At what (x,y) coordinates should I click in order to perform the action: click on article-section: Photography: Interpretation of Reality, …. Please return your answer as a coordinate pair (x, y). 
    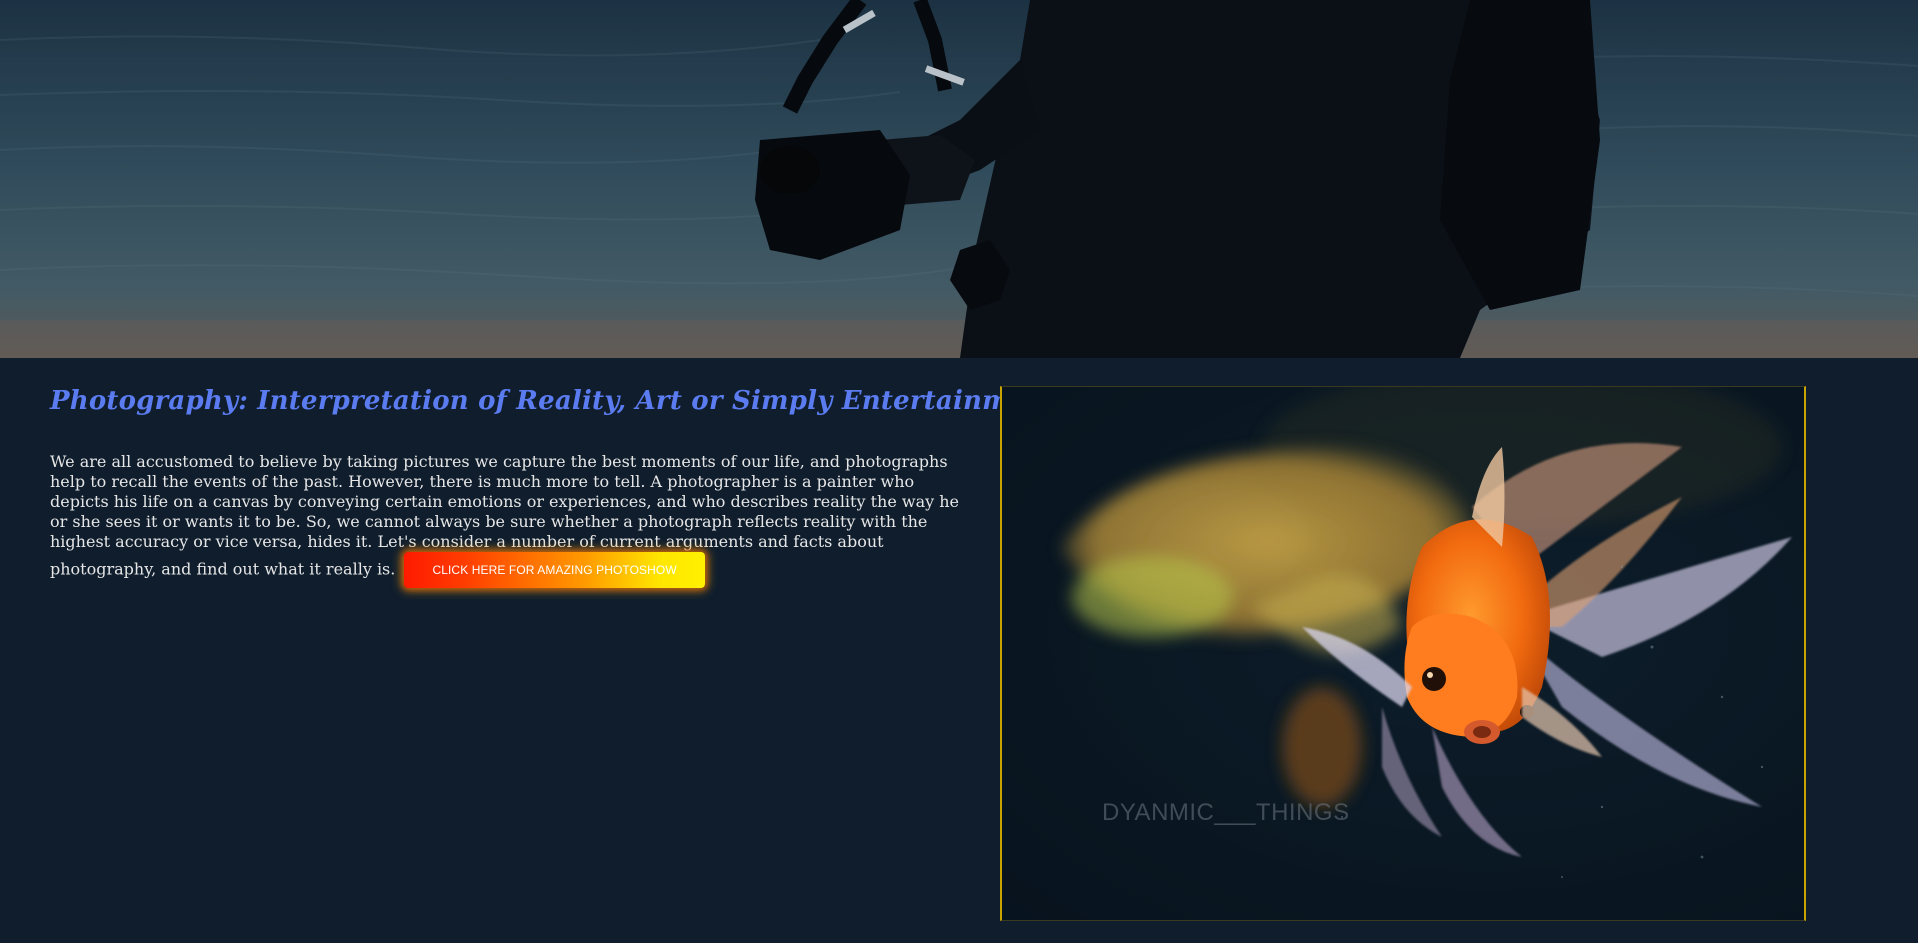
    Looking at the image, I should click on (562, 487).